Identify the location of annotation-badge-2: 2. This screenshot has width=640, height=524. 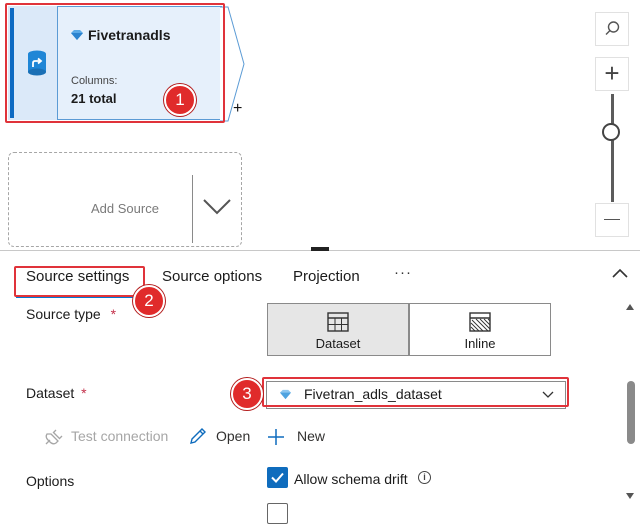
(149, 301).